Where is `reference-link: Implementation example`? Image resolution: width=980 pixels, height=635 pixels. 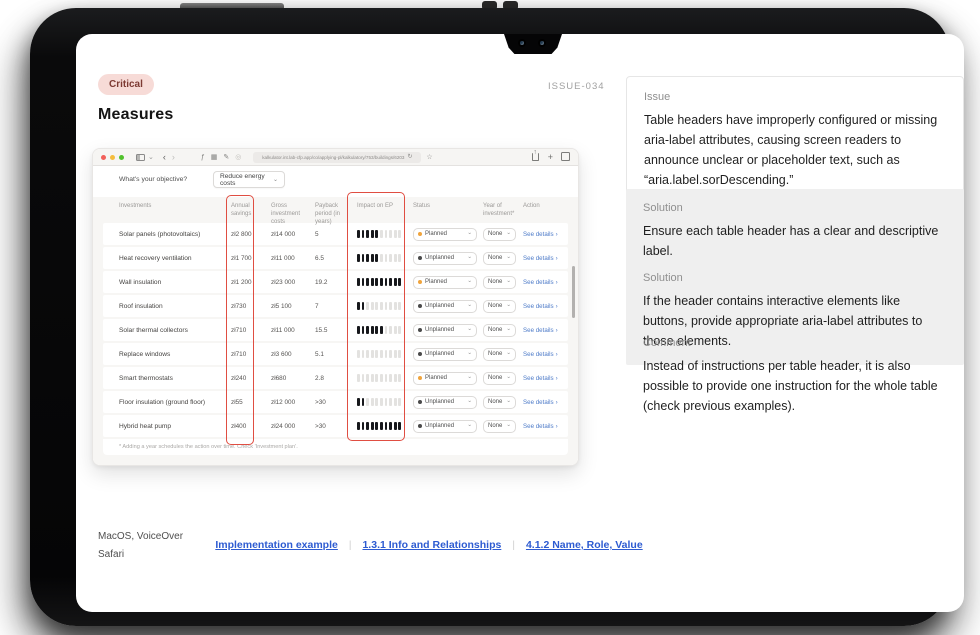 reference-link: Implementation example is located at coordinates (276, 545).